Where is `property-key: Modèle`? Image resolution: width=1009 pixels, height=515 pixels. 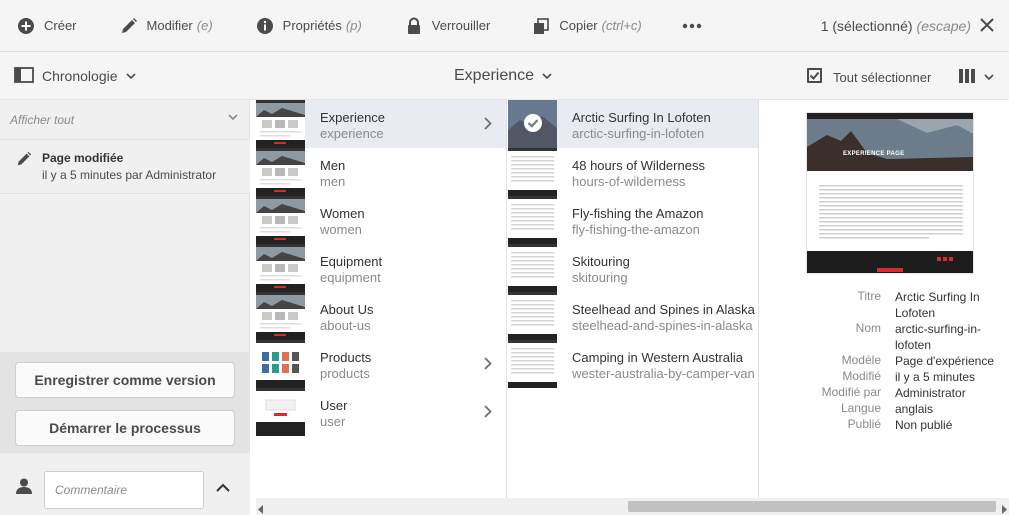 property-key: Modèle is located at coordinates (861, 360).